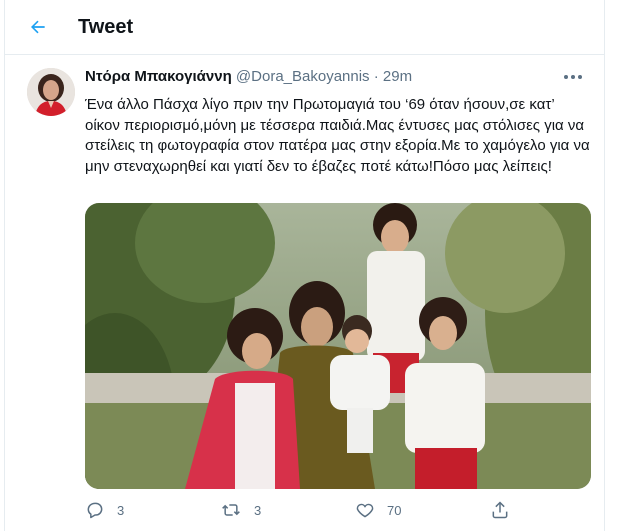 The height and width of the screenshot is (531, 628). I want to click on retweet-count: 3, so click(258, 510).